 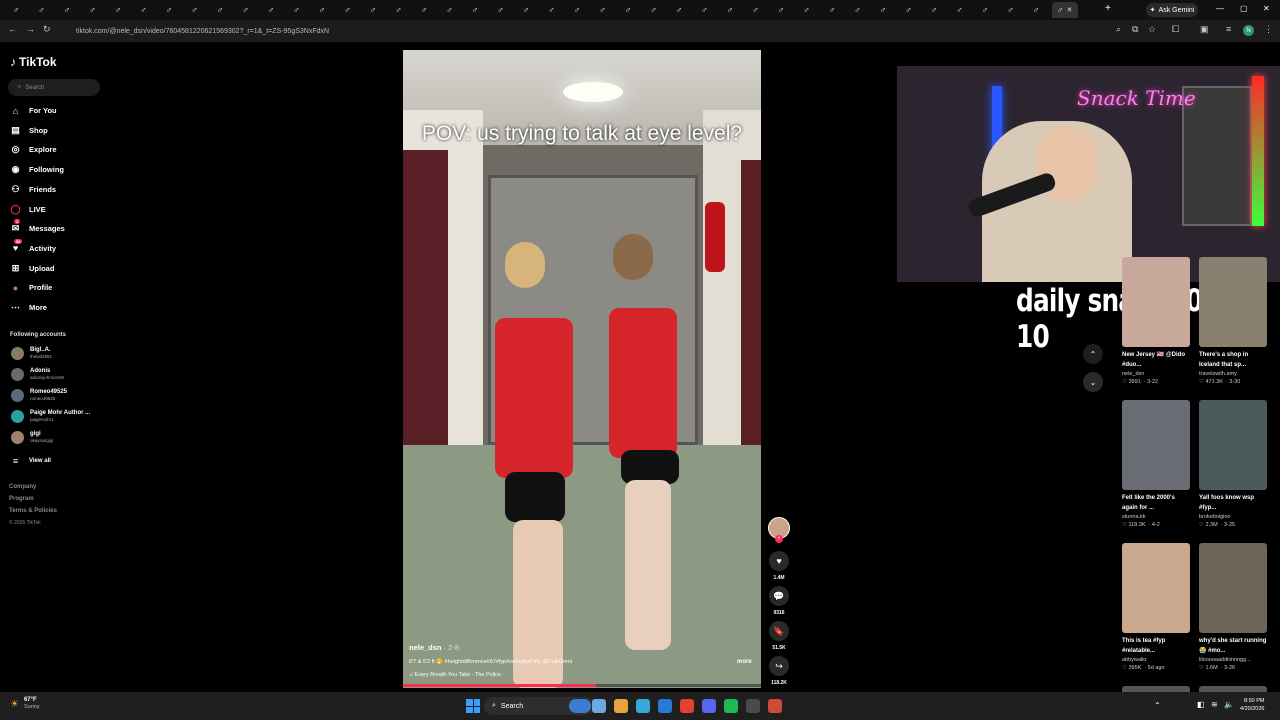 What do you see at coordinates (1118, 29) in the screenshot?
I see `zoom-icon: ⌕` at bounding box center [1118, 29].